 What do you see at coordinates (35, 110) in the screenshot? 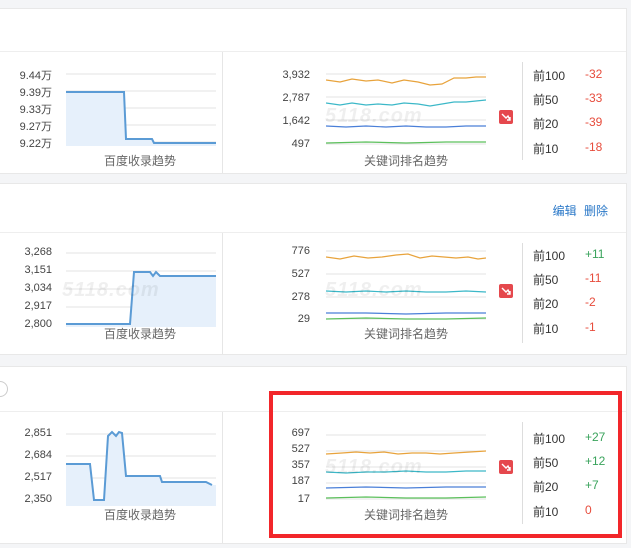
I see `baidu-axis-label: 9.33万` at bounding box center [35, 110].